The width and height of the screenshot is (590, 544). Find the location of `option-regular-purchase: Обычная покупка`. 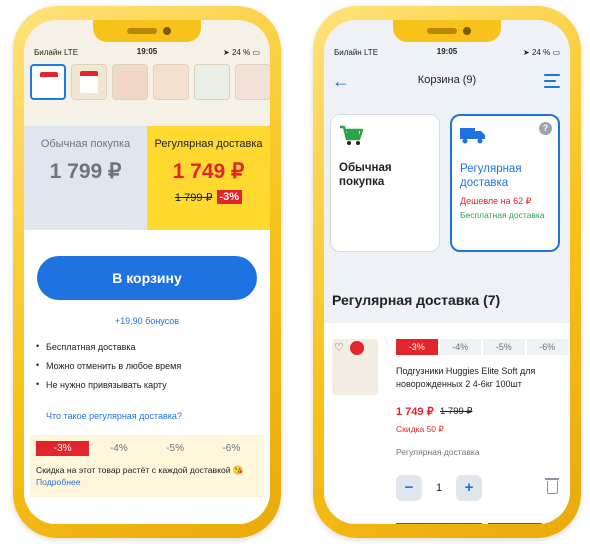

option-regular-purchase: Обычная покупка is located at coordinates (385, 183).